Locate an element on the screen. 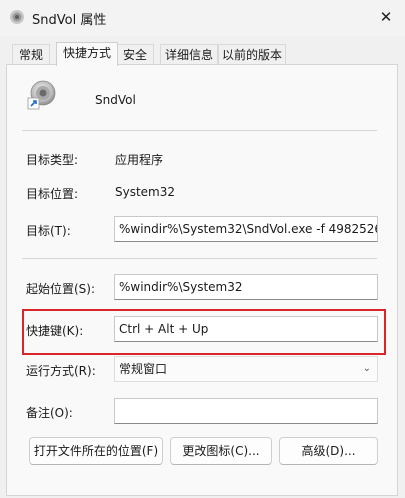 This screenshot has height=498, width=405. chevron-down-icon: ⌄ is located at coordinates (366, 368).